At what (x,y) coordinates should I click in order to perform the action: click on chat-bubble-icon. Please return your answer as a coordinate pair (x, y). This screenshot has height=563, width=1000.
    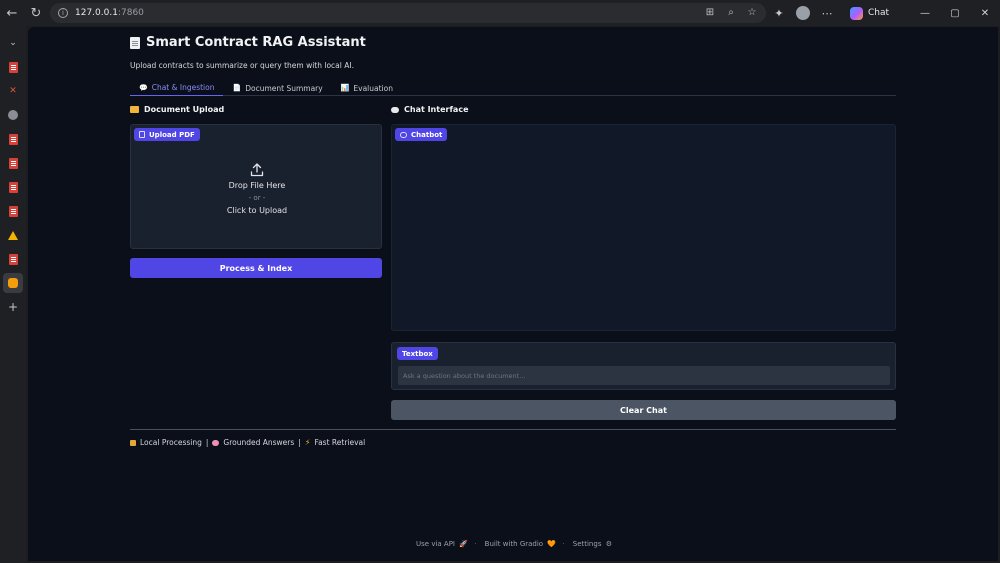
    Looking at the image, I should click on (395, 109).